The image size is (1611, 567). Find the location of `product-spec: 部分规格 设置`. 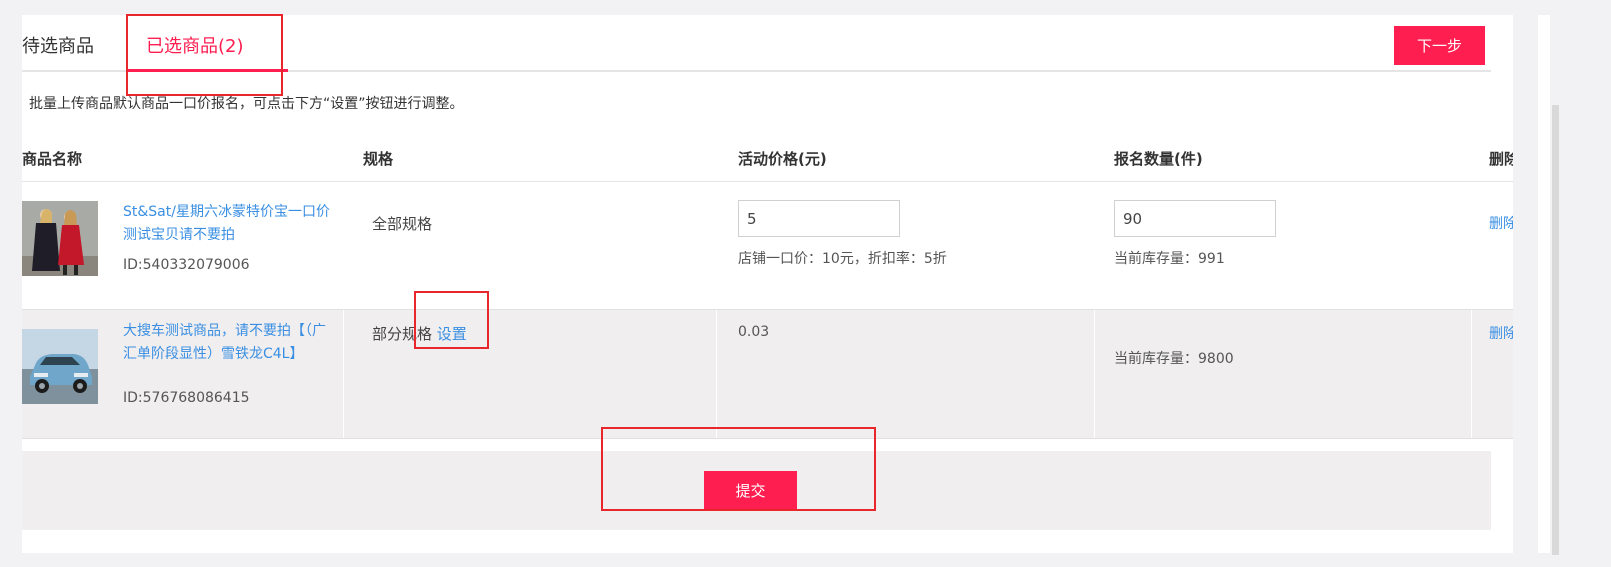

product-spec: 部分规格 设置 is located at coordinates (419, 333).